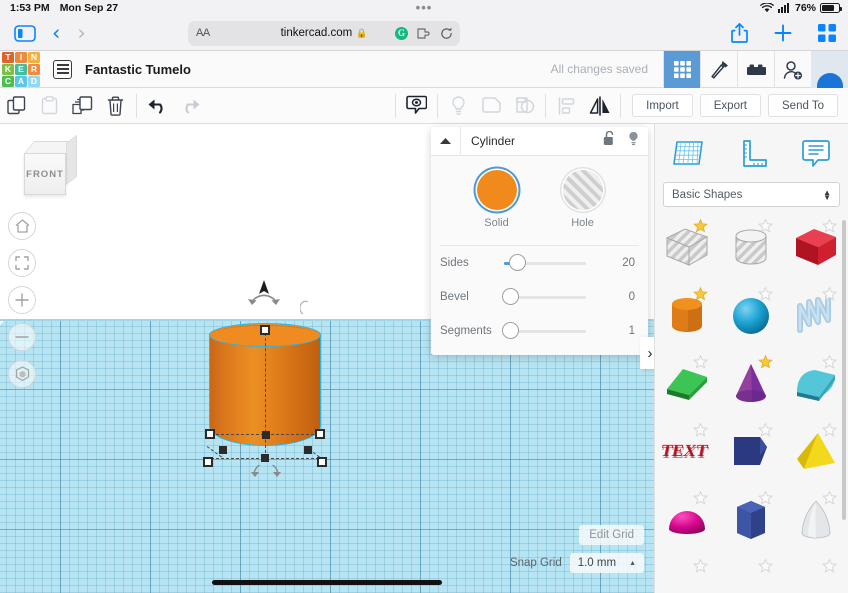  What do you see at coordinates (264, 297) in the screenshot?
I see `rotate-z-handle` at bounding box center [264, 297].